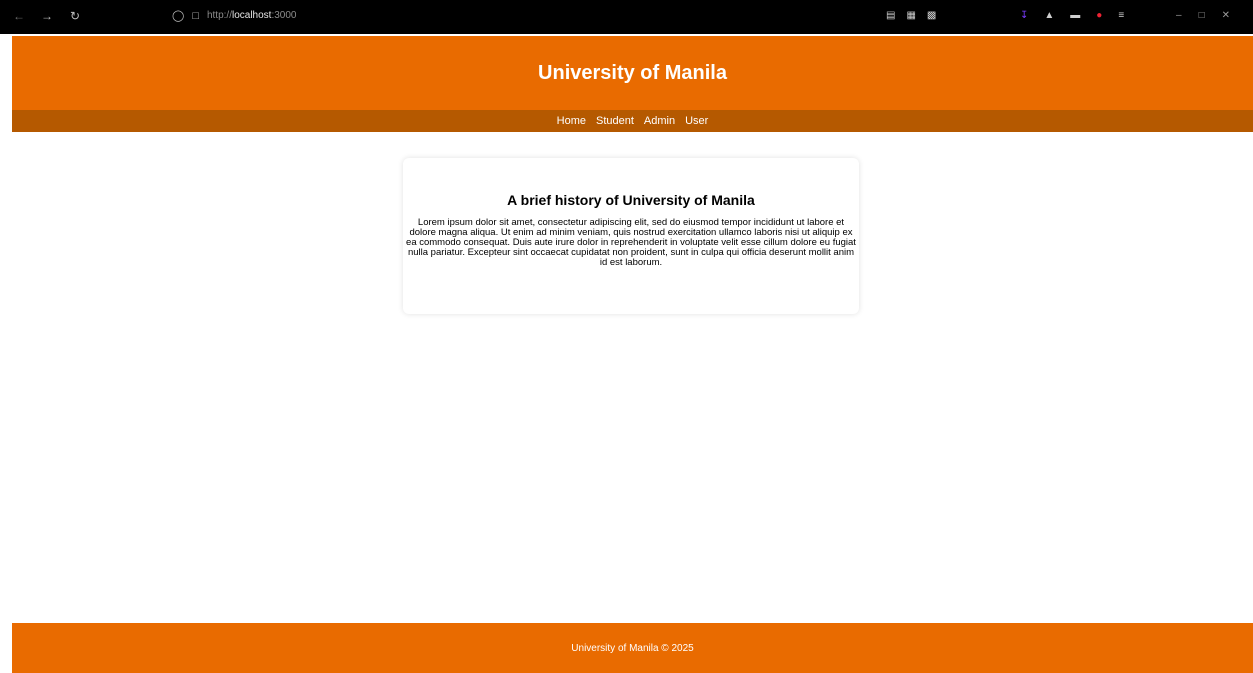 This screenshot has width=1253, height=673. I want to click on card-title: A brief history of University of Manila, so click(631, 200).